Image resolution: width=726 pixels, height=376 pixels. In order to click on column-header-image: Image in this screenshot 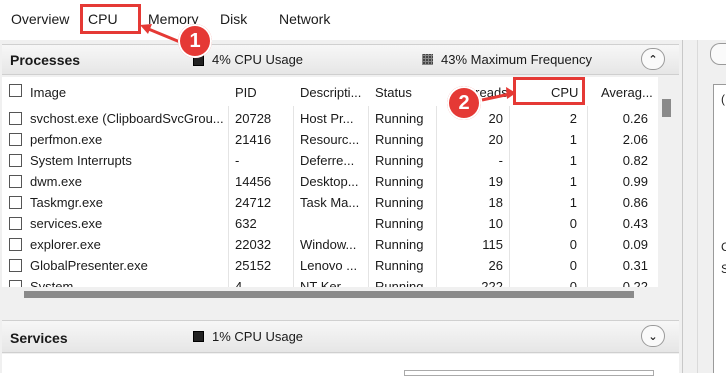, I will do `click(48, 92)`.